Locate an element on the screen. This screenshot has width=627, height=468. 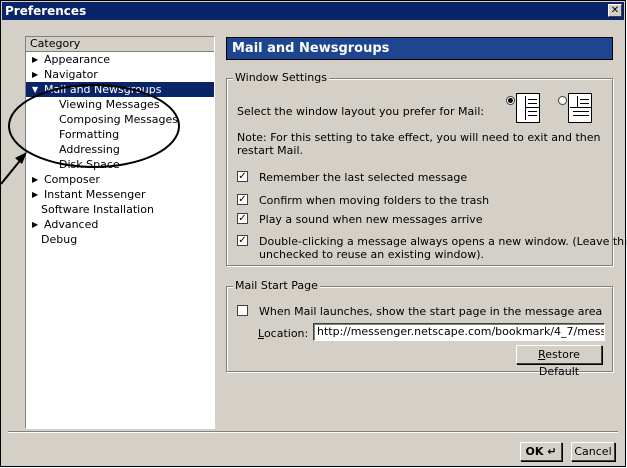
confirm-trash-checkbox: ✓ is located at coordinates (242, 199).